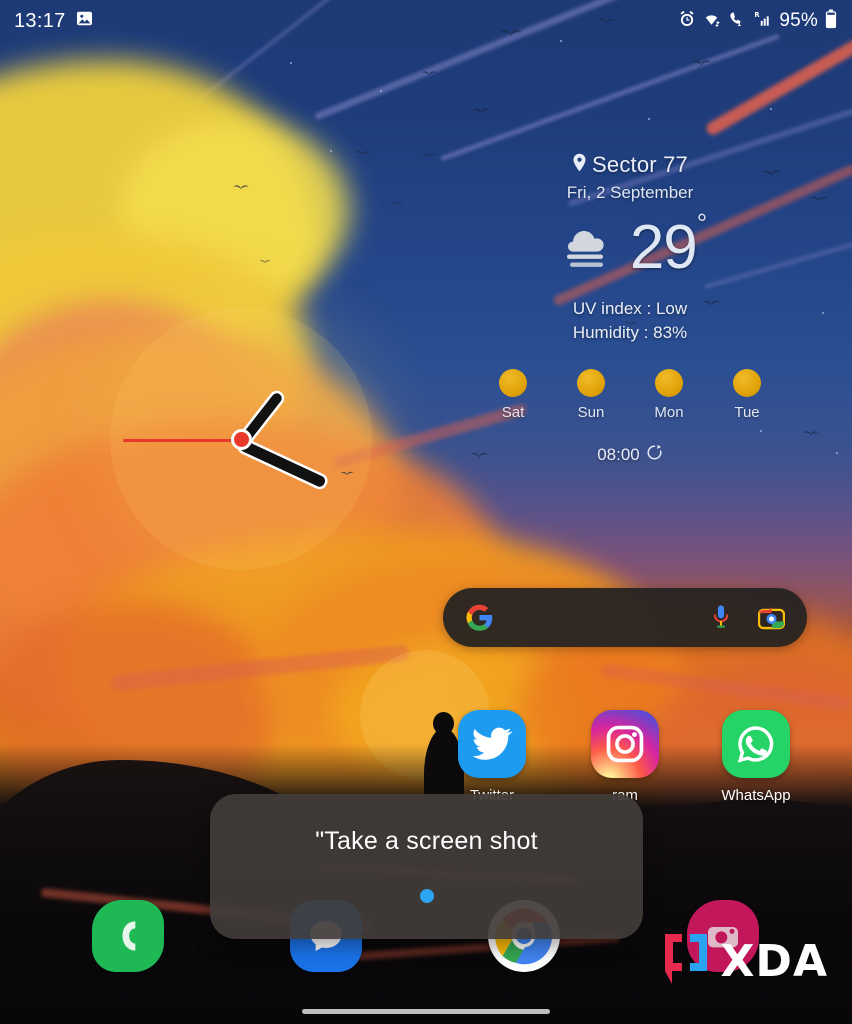  I want to click on app-icon-twitter: Twitter, so click(492, 757).